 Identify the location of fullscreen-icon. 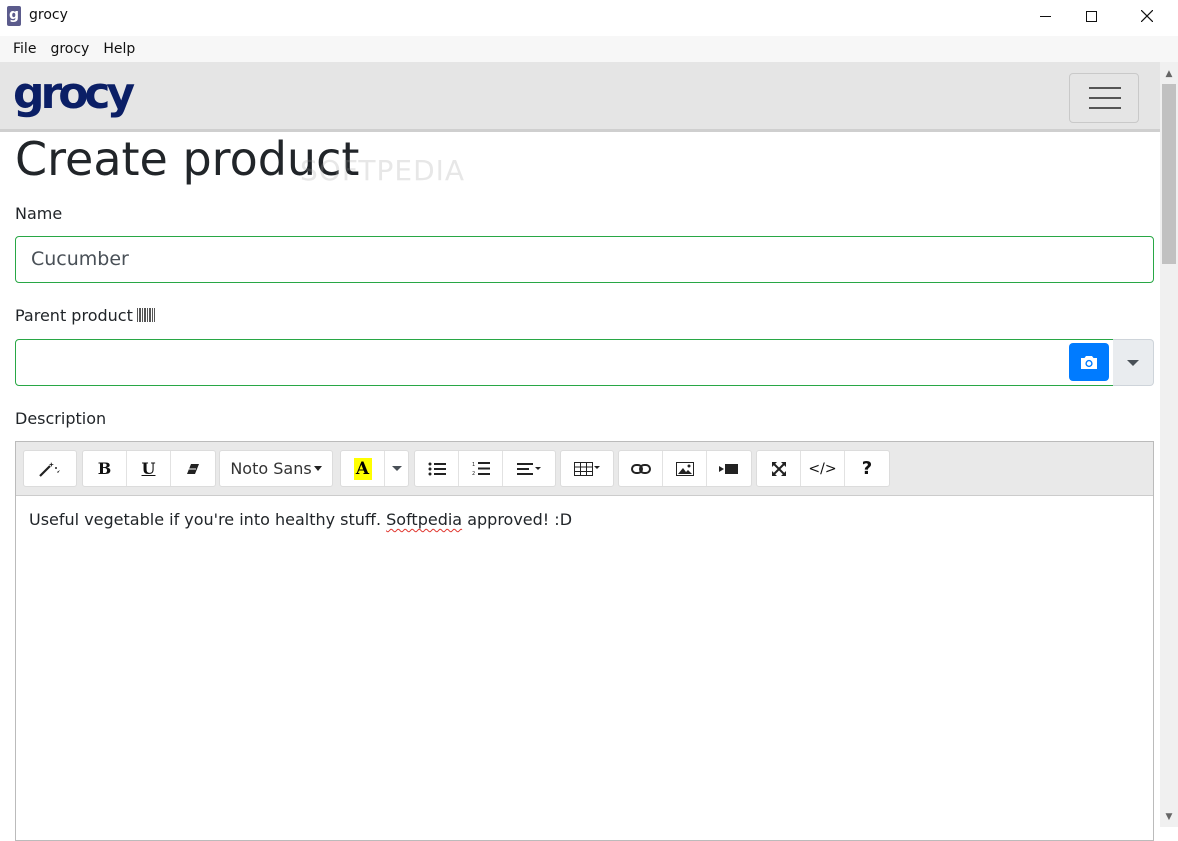
(778, 468).